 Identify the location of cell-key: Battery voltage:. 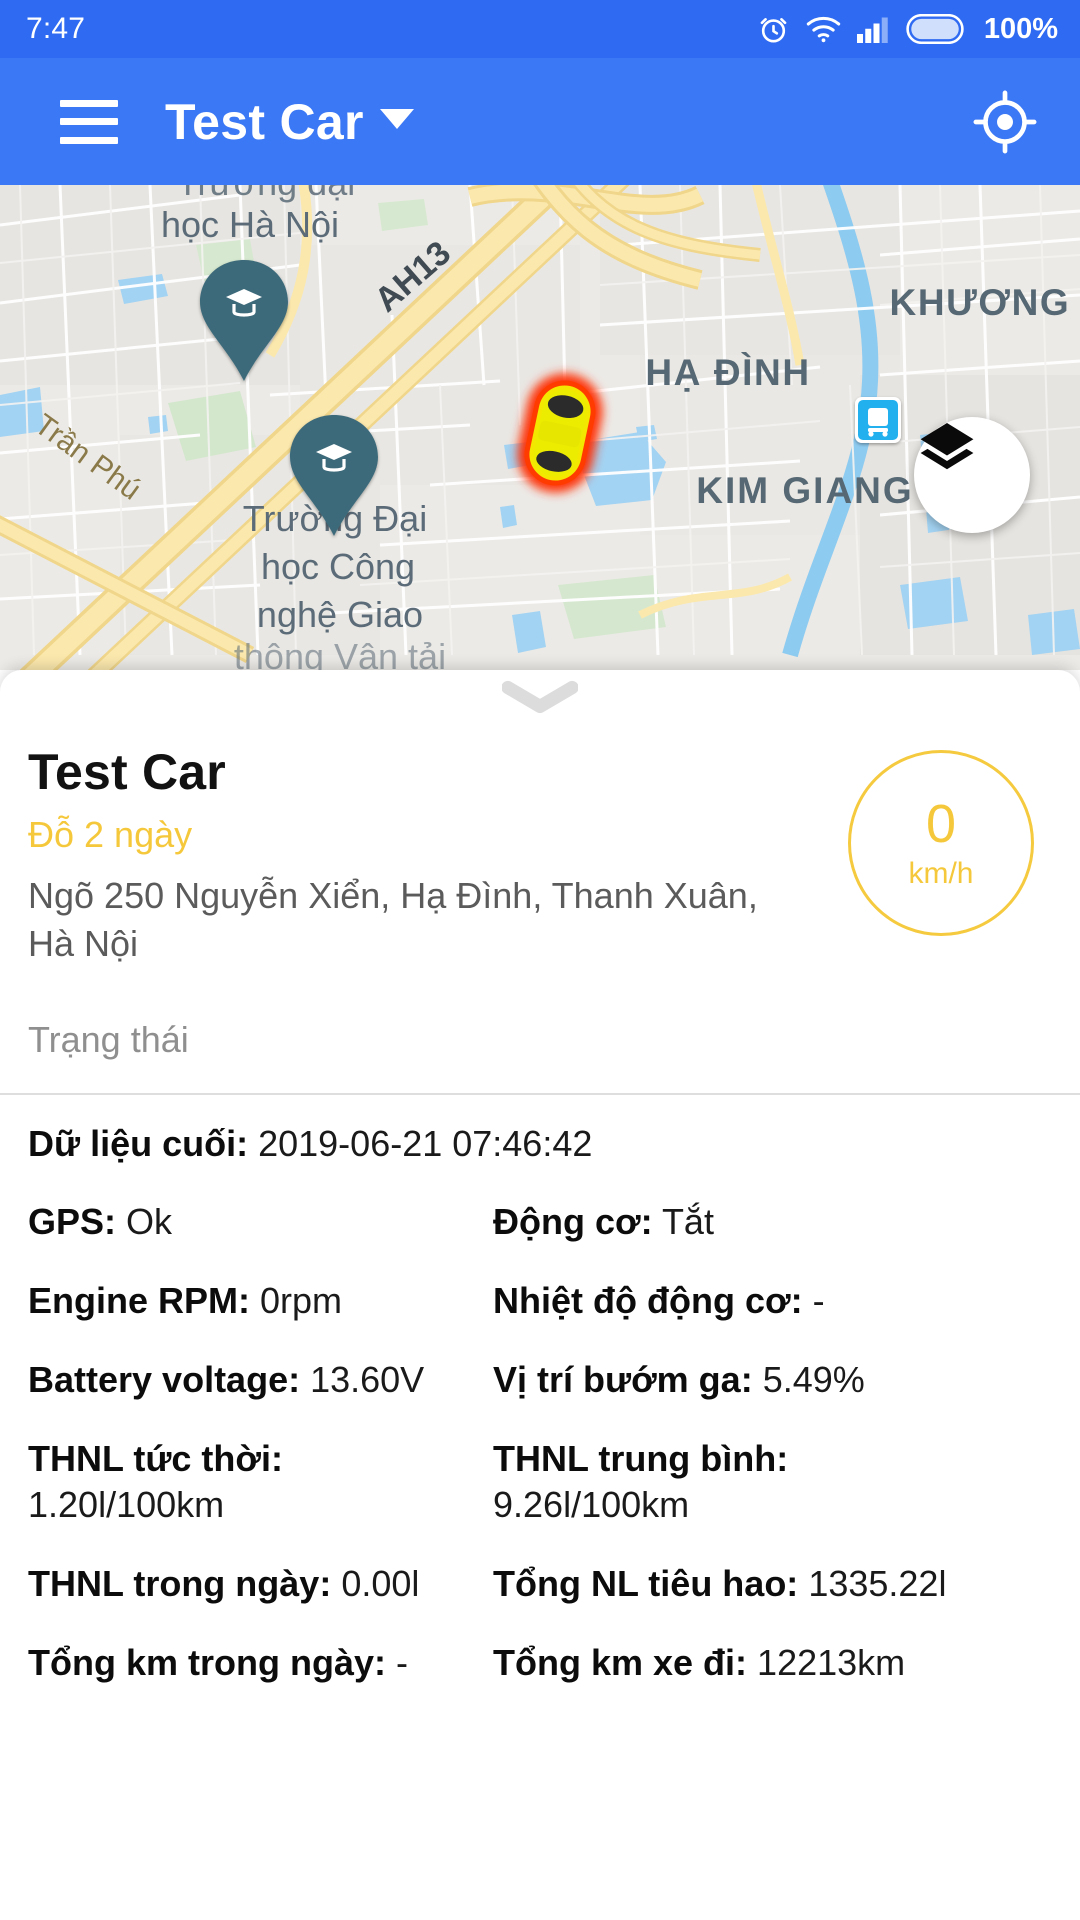
(164, 1379).